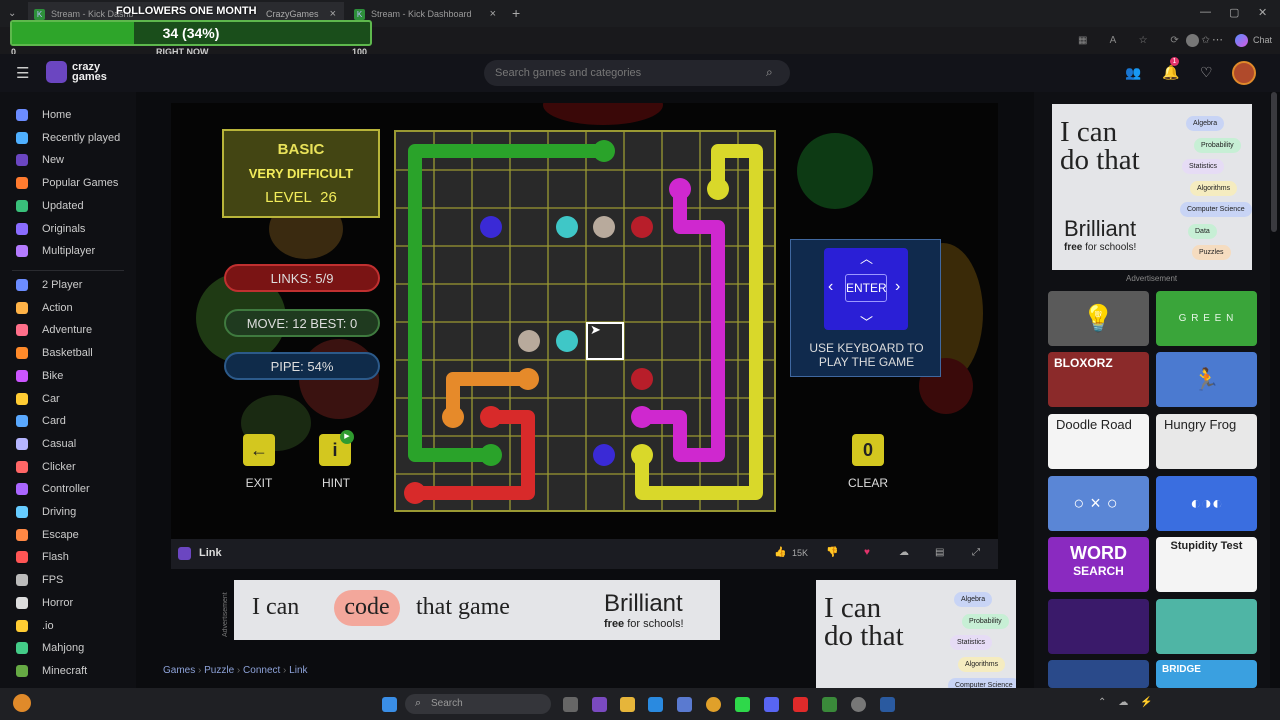 The height and width of the screenshot is (720, 1280). I want to click on crazygames-logo-text: crazy games, so click(89, 72).